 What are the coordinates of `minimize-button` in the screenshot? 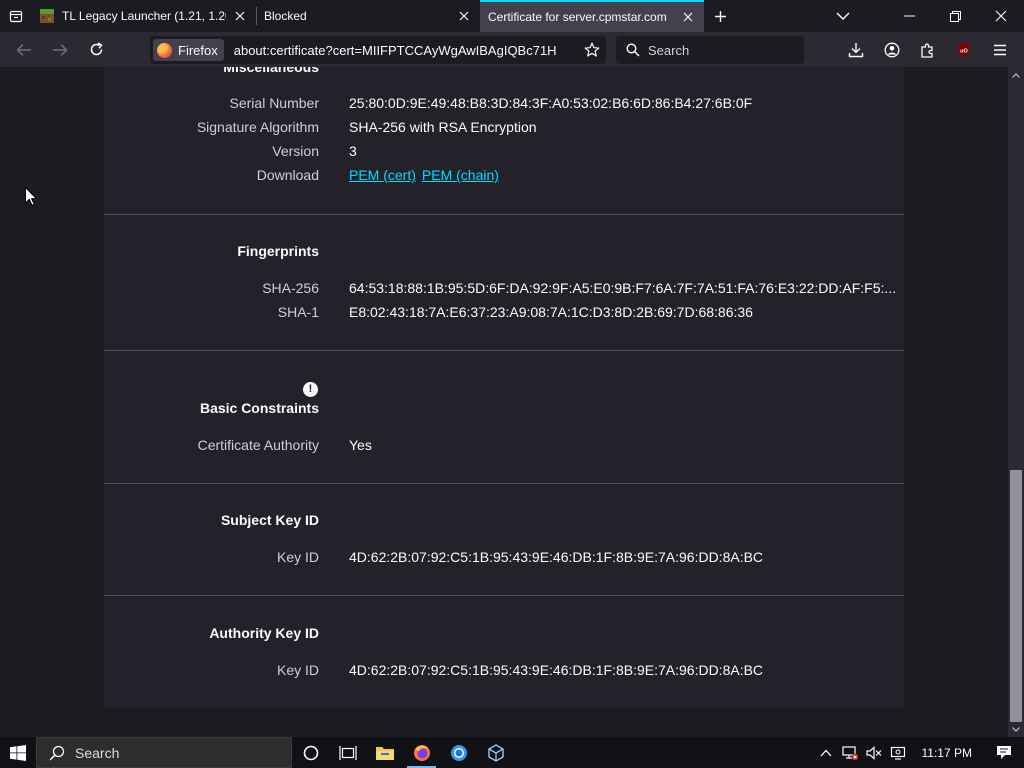 It's located at (909, 16).